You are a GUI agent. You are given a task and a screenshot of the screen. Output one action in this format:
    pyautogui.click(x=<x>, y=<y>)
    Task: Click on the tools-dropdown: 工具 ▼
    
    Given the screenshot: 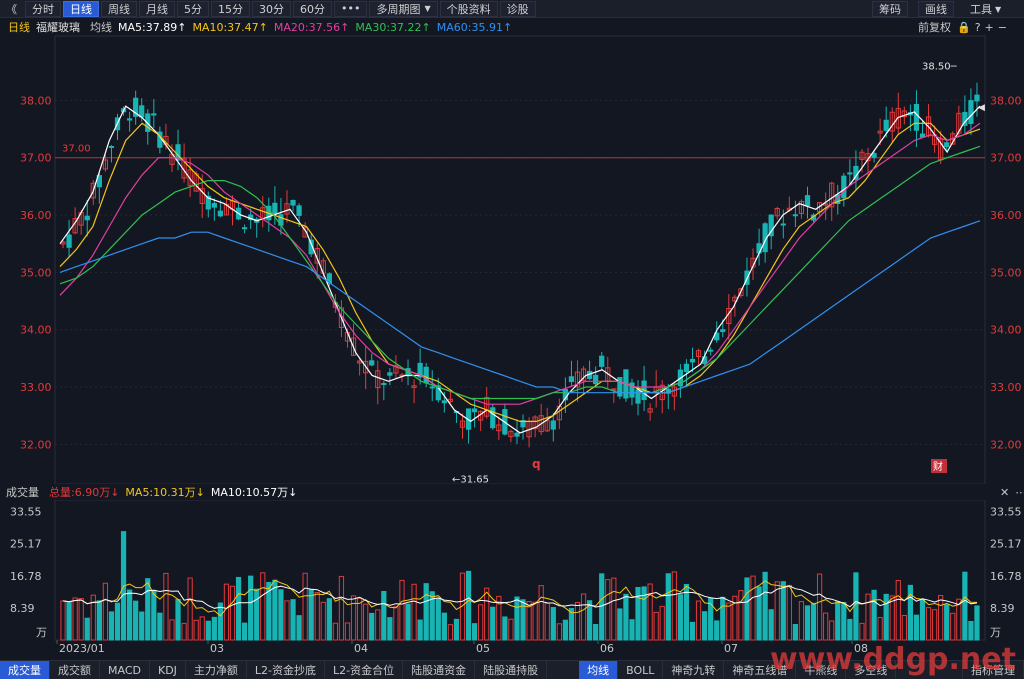 What is the action you would take?
    pyautogui.click(x=985, y=9)
    